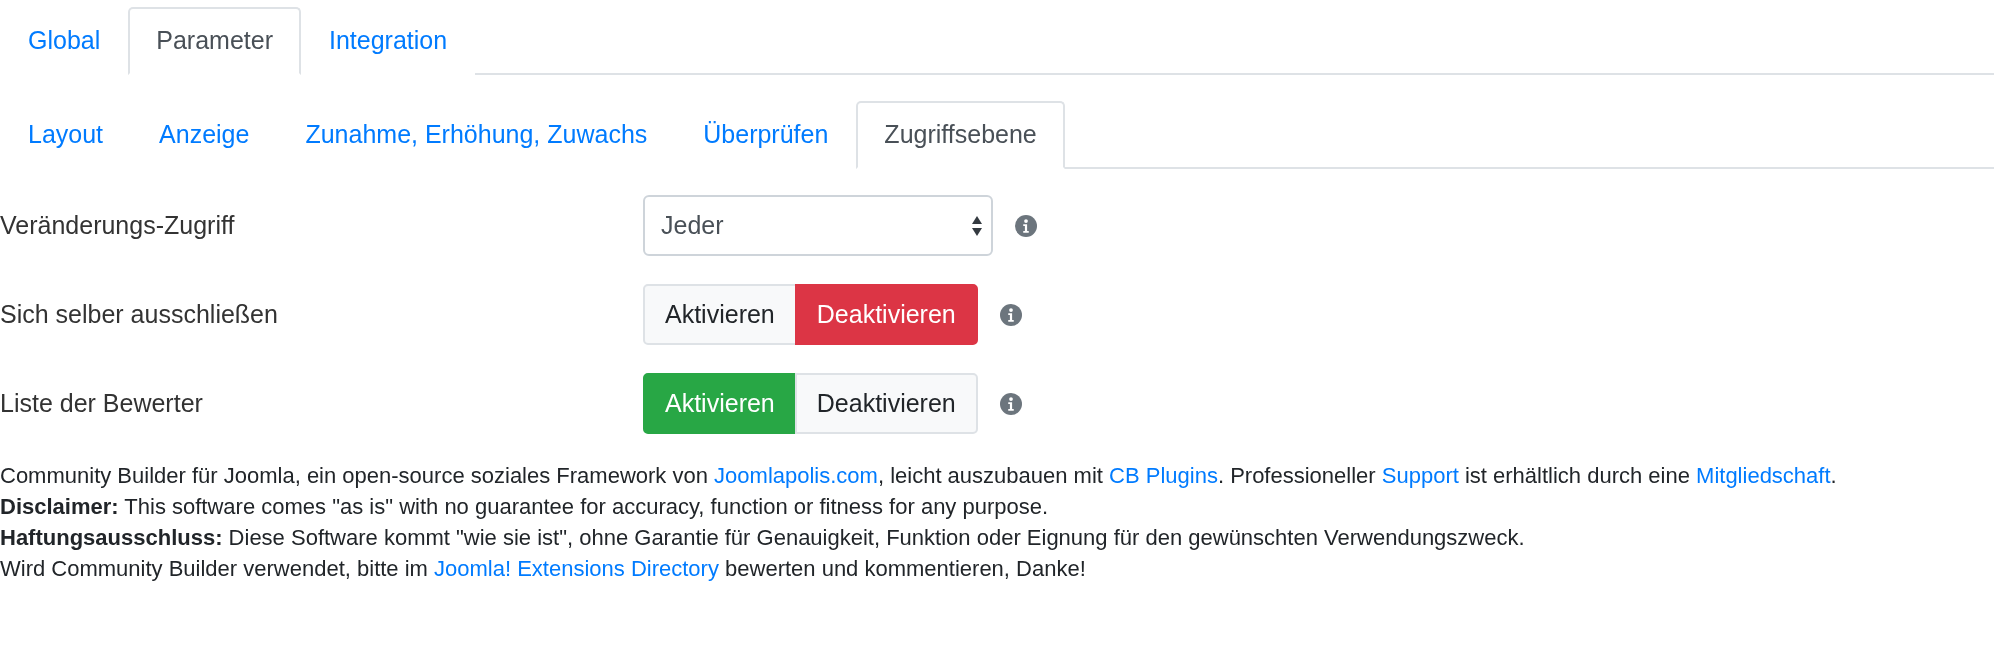  What do you see at coordinates (1420, 475) in the screenshot?
I see `link: Support` at bounding box center [1420, 475].